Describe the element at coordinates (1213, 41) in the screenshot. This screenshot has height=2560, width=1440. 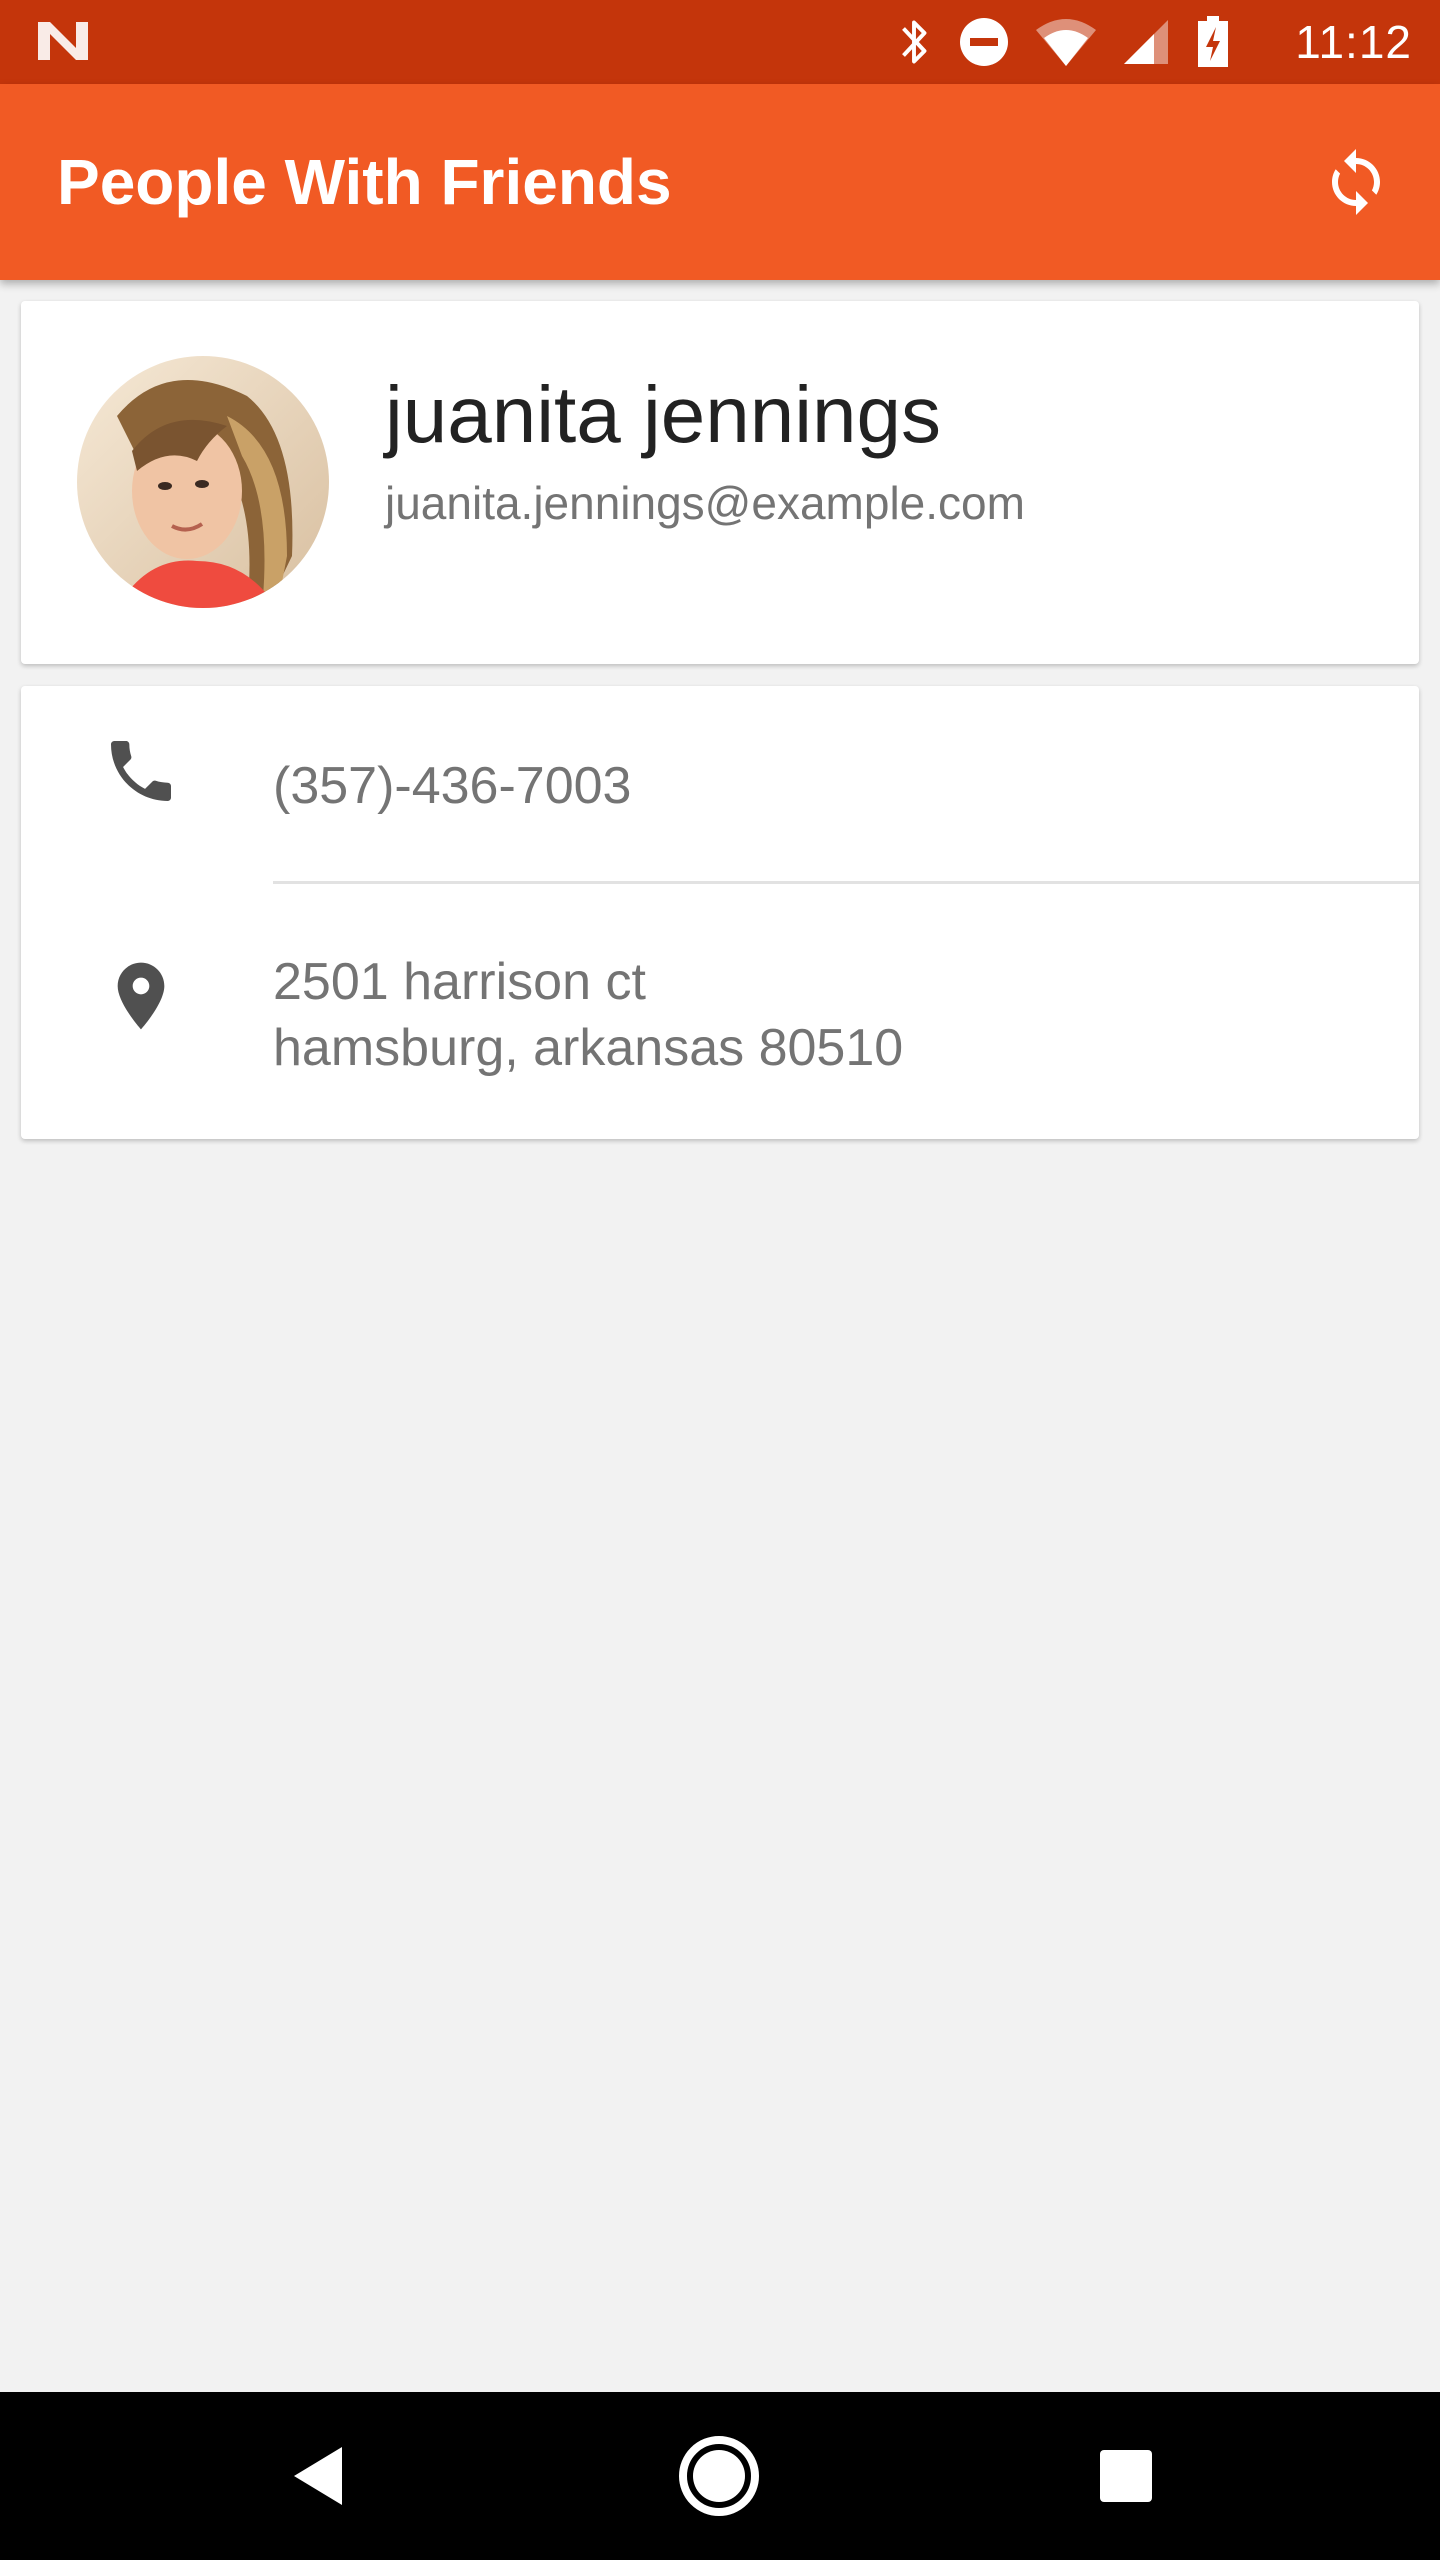
I see `battery-charging-icon` at that location.